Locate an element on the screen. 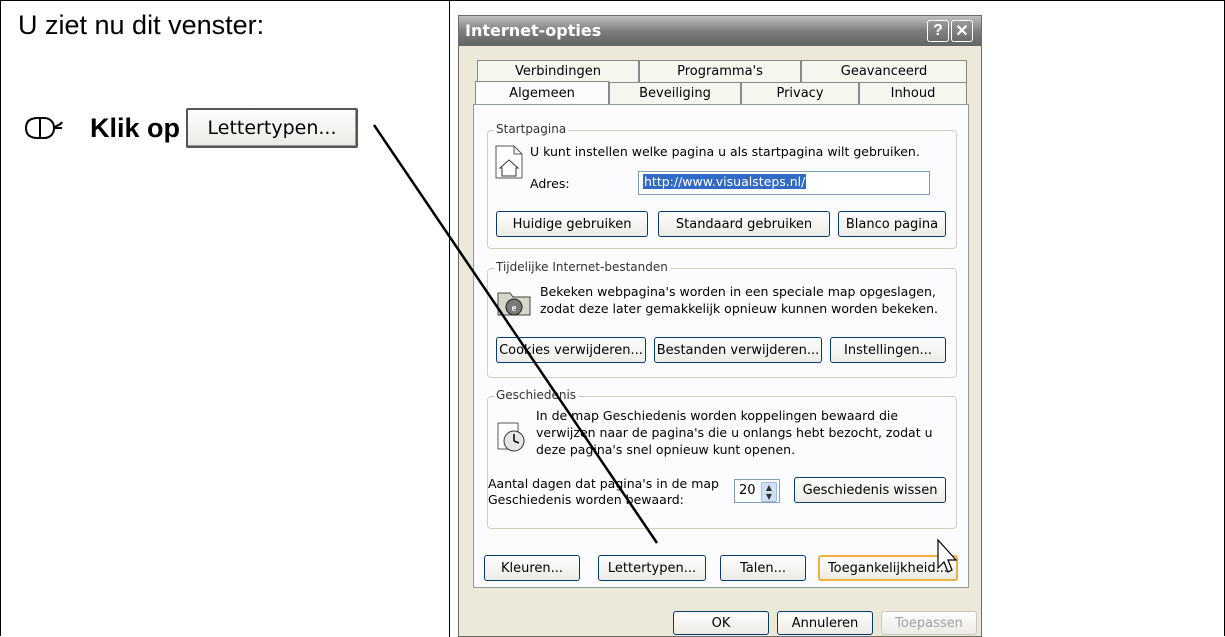 The height and width of the screenshot is (637, 1225). instruction-prefix: Klik op is located at coordinates (135, 127).